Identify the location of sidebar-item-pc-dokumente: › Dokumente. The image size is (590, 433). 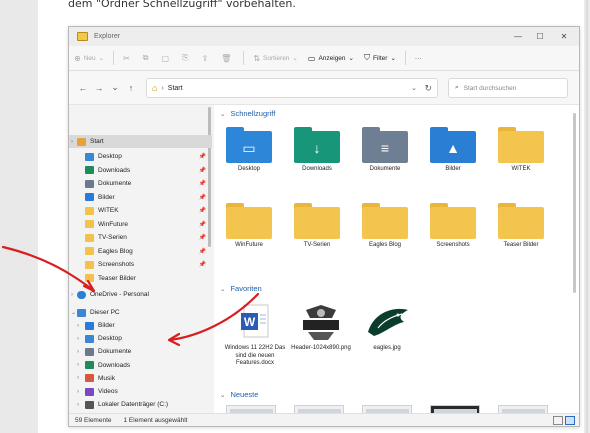
(140, 351).